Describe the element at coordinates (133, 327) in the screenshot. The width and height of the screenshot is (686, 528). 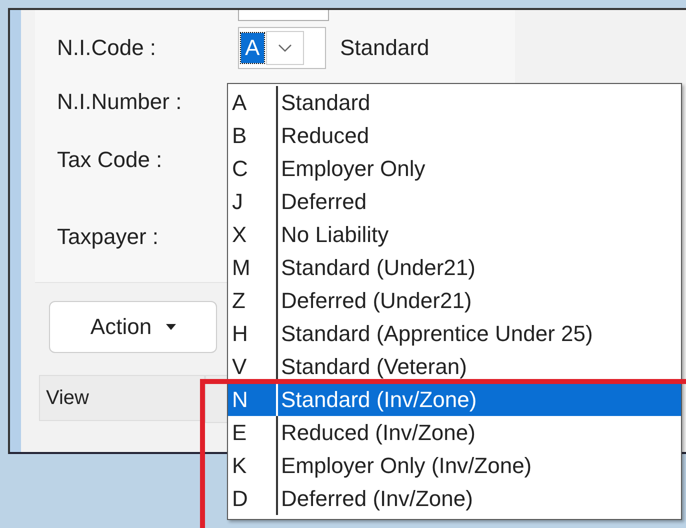
I see `action-button: Action` at that location.